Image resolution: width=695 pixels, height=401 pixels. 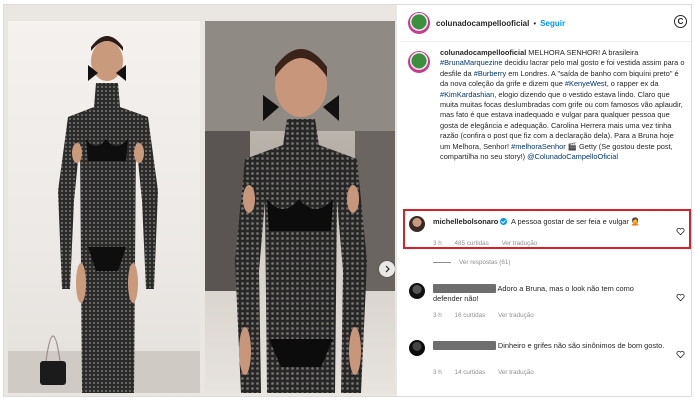 What do you see at coordinates (470, 372) in the screenshot?
I see `comment-likes: 14 curtidas` at bounding box center [470, 372].